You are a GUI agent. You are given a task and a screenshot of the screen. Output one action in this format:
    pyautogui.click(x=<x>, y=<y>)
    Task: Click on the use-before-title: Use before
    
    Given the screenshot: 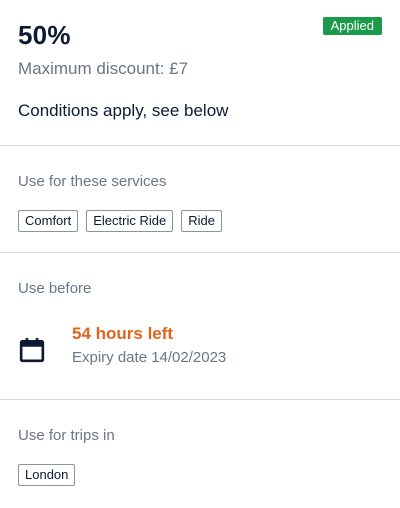 What is the action you would take?
    pyautogui.click(x=55, y=288)
    